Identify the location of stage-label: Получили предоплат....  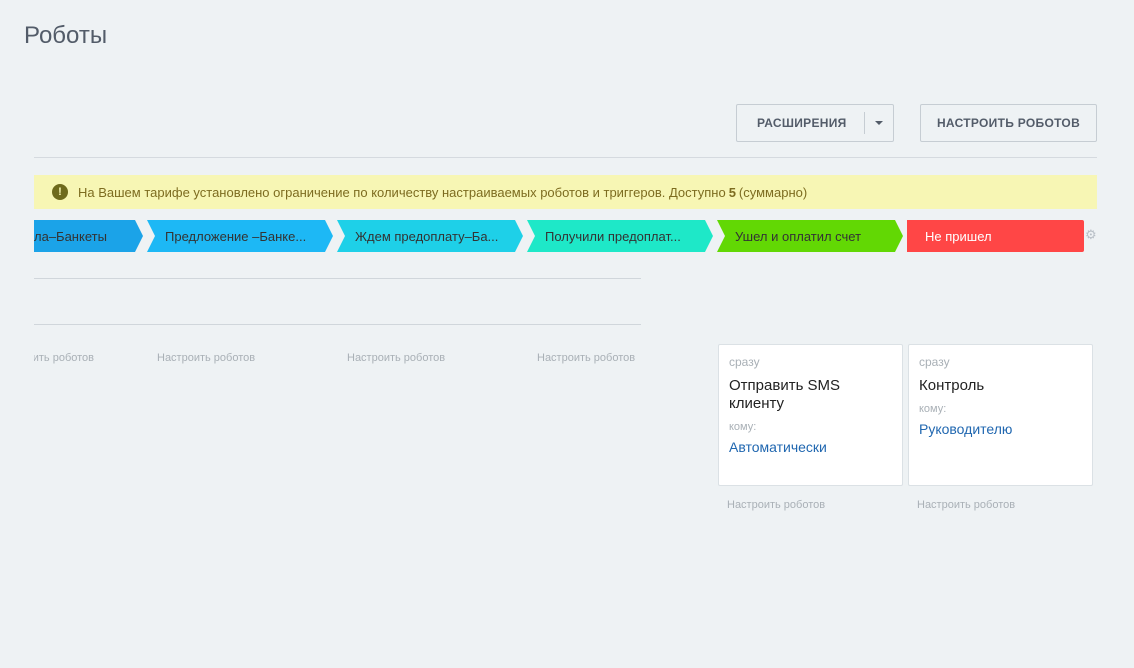
(613, 236).